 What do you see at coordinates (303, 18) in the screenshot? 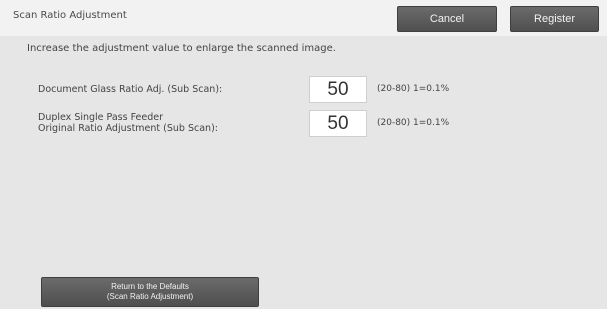
I see `header-bar: Scan Ratio Adjustment Cancel Register` at bounding box center [303, 18].